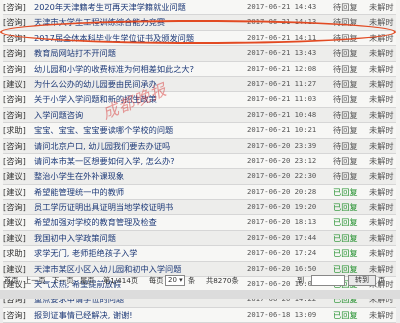  I want to click on list-item: [咨询] 报到证事情已经解决, 谢谢! 2017-06-18 13:09 已回复 未解时, so click(199, 315).